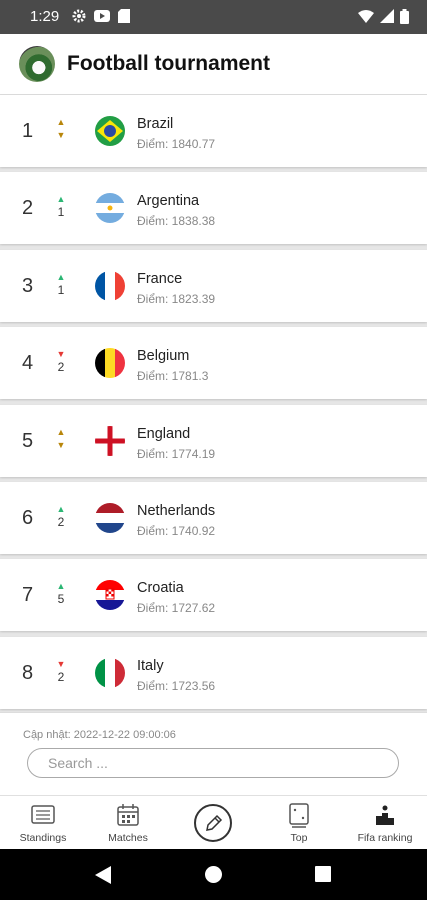  What do you see at coordinates (213, 363) in the screenshot?
I see `ranking-row: 4 ▼ 2 Belgium Điểm: 1781.3` at bounding box center [213, 363].